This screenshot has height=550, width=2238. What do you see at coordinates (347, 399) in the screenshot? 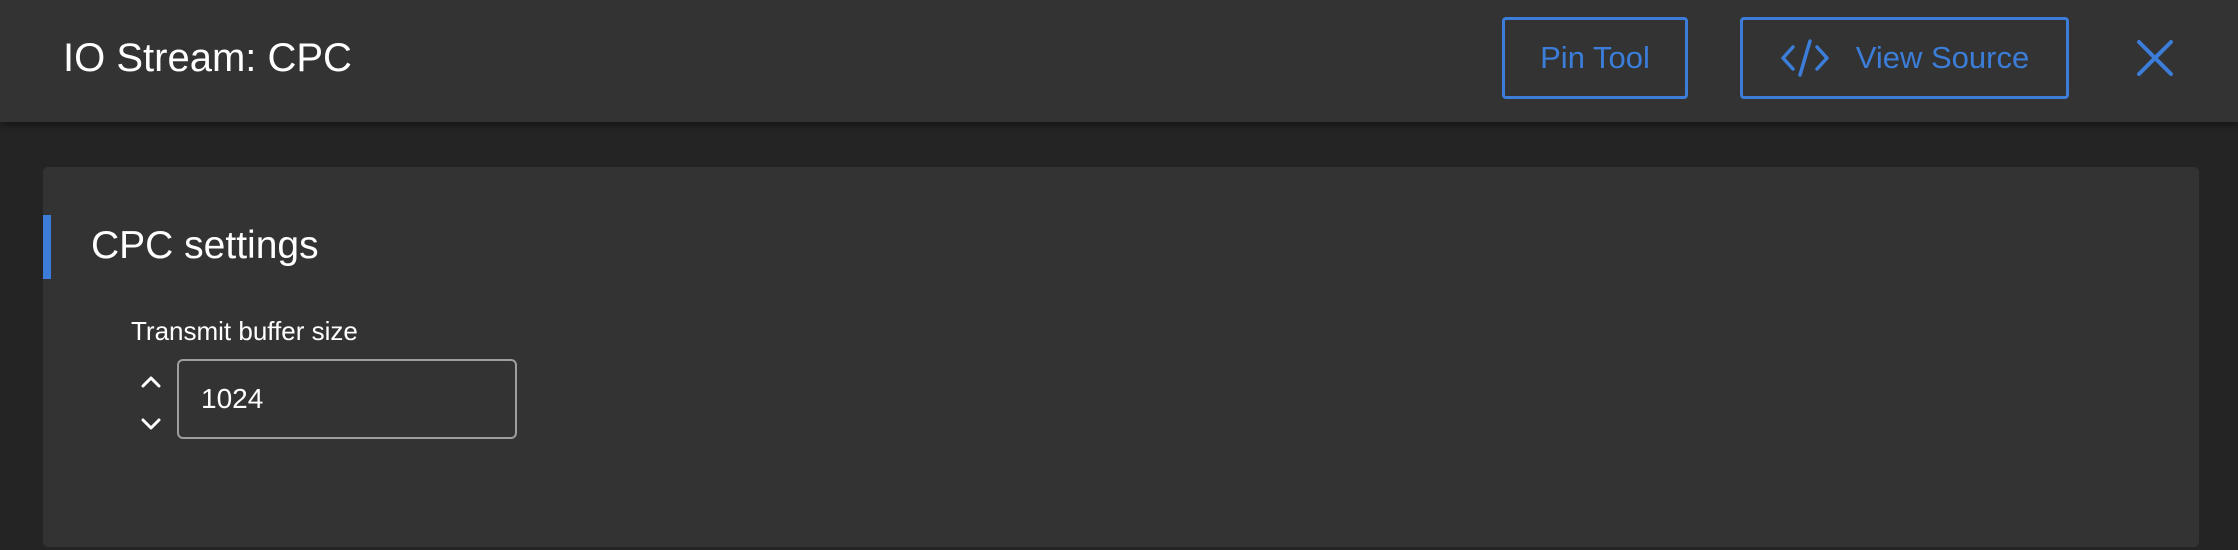
I see `transmit-buffer-size-input` at bounding box center [347, 399].